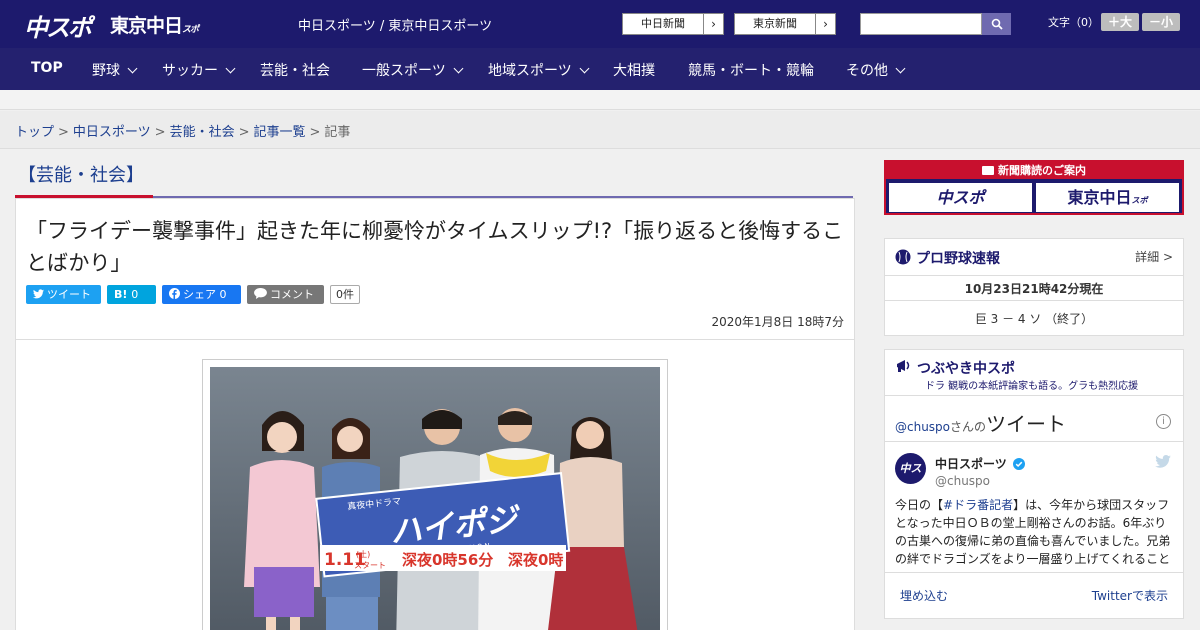  What do you see at coordinates (34, 132) in the screenshot?
I see `breadcrumb-top: トップ` at bounding box center [34, 132].